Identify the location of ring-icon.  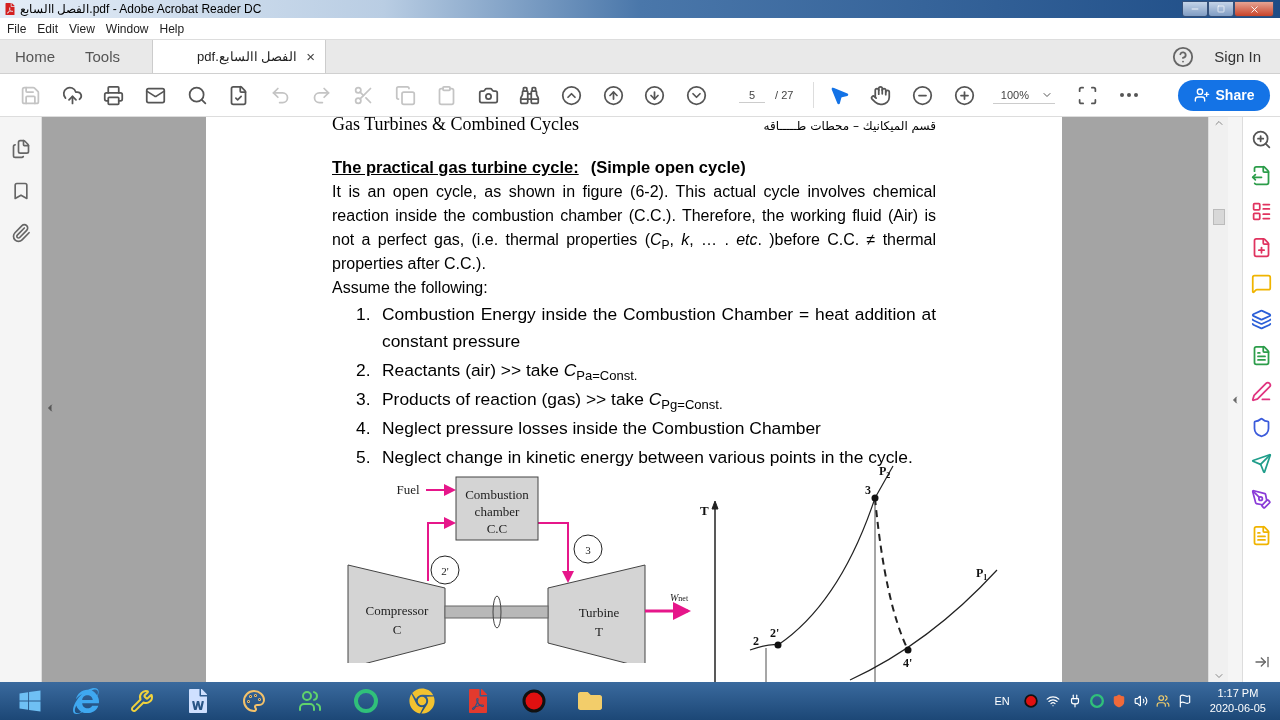
(366, 701).